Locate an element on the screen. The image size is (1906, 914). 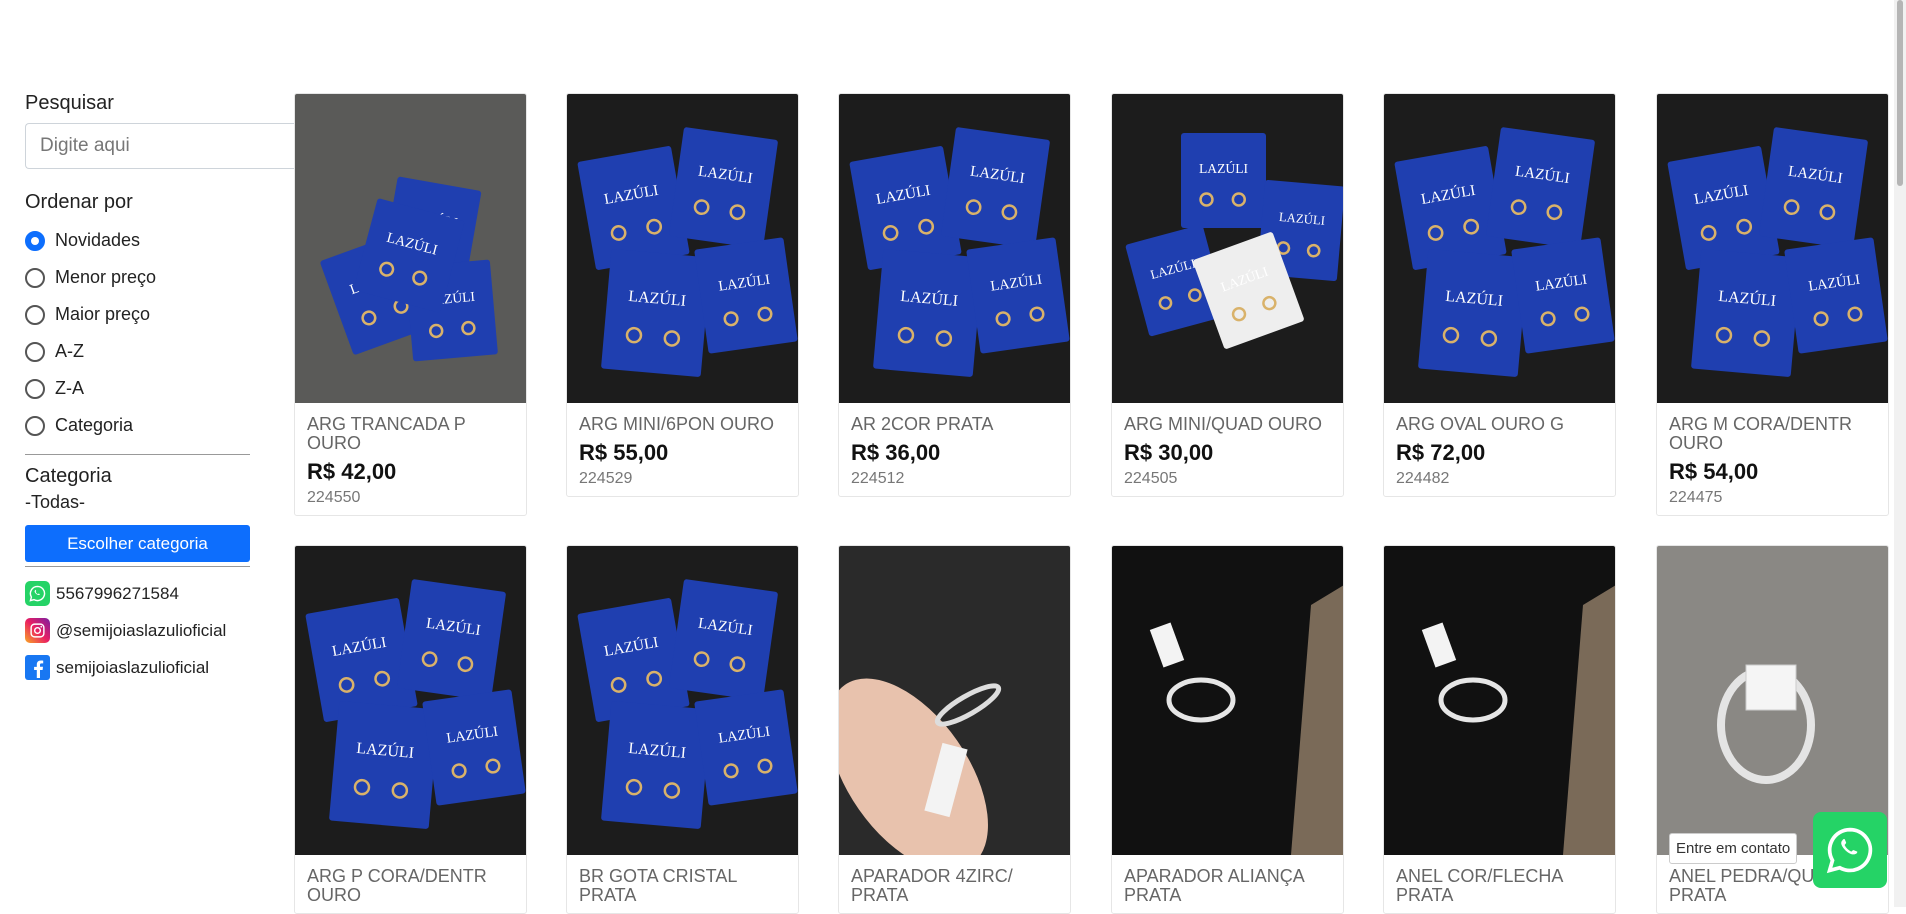
choose-category-button: Escolher categoria is located at coordinates (137, 543).